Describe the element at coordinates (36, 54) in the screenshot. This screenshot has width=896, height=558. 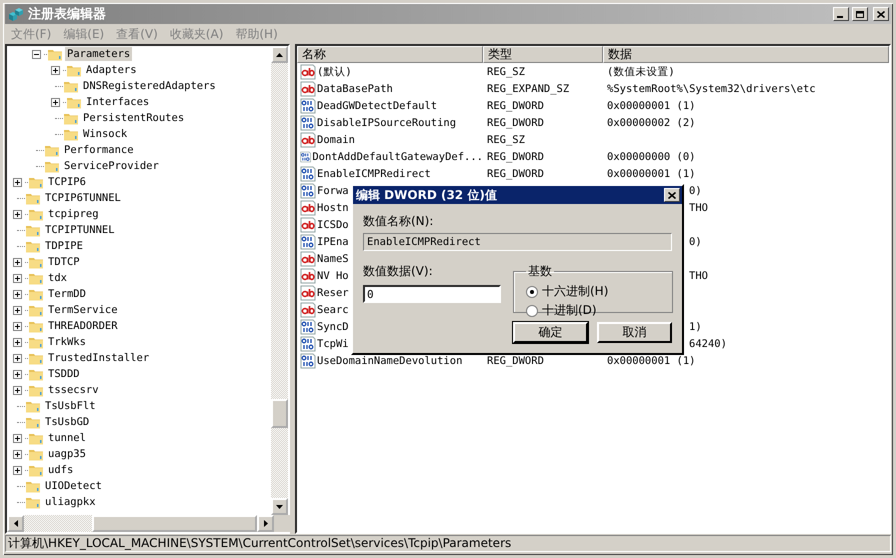
I see `collapse-icon` at that location.